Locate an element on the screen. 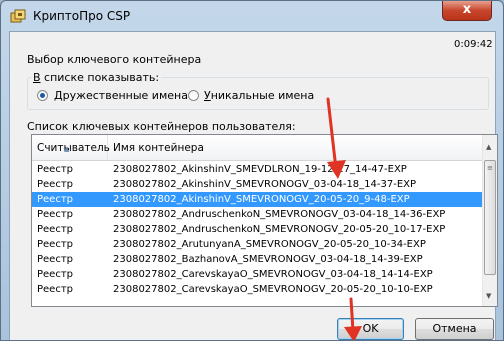 Image resolution: width=504 pixels, height=341 pixels. radio-friendly-names-circle is located at coordinates (42, 95).